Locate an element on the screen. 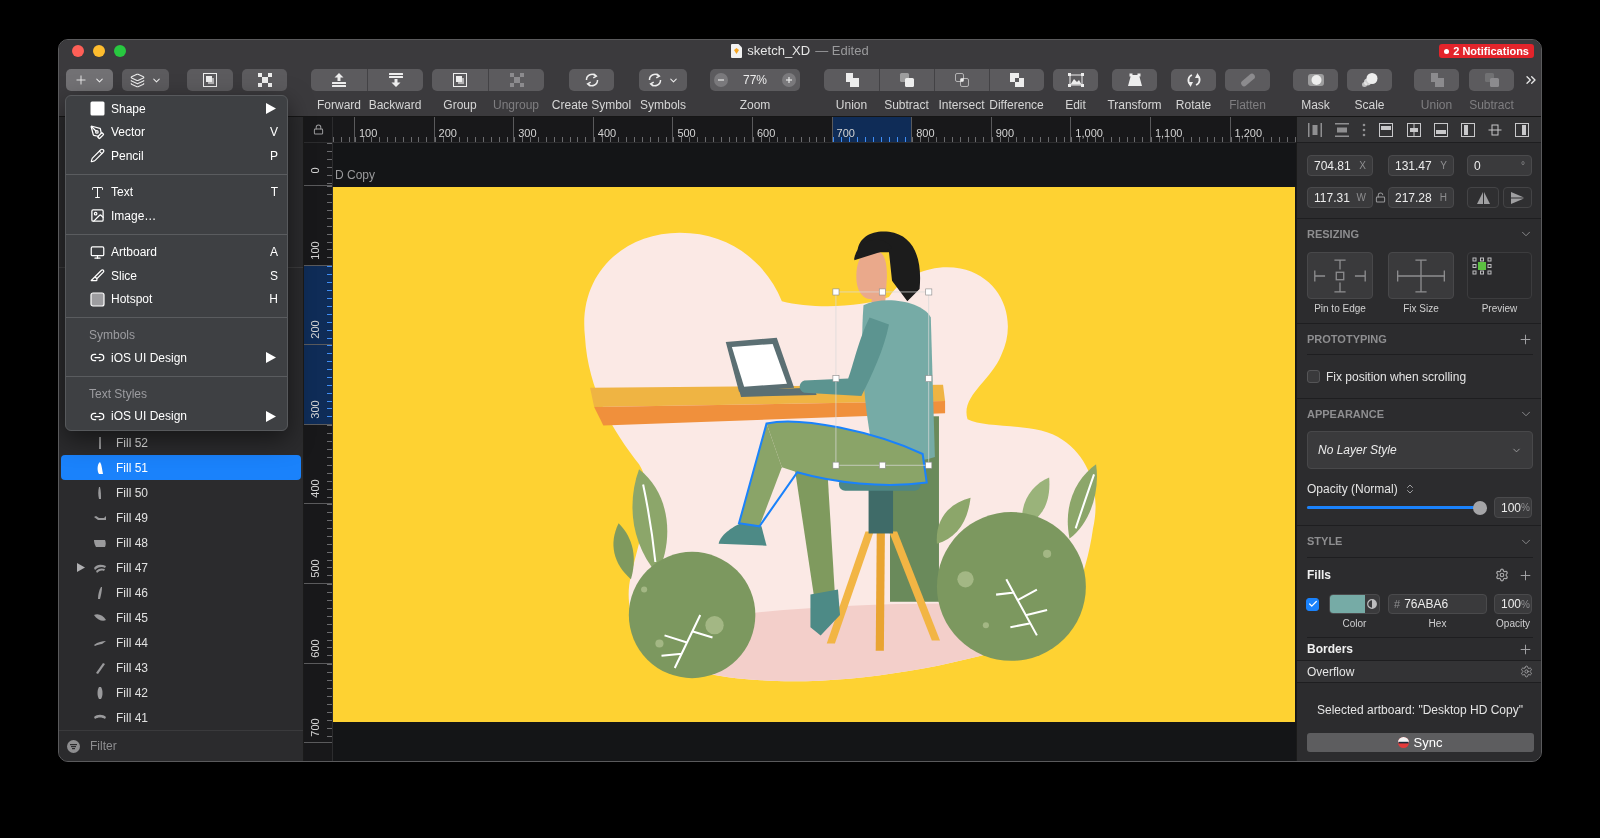 The height and width of the screenshot is (838, 1600). shortcut-label: P is located at coordinates (274, 156).